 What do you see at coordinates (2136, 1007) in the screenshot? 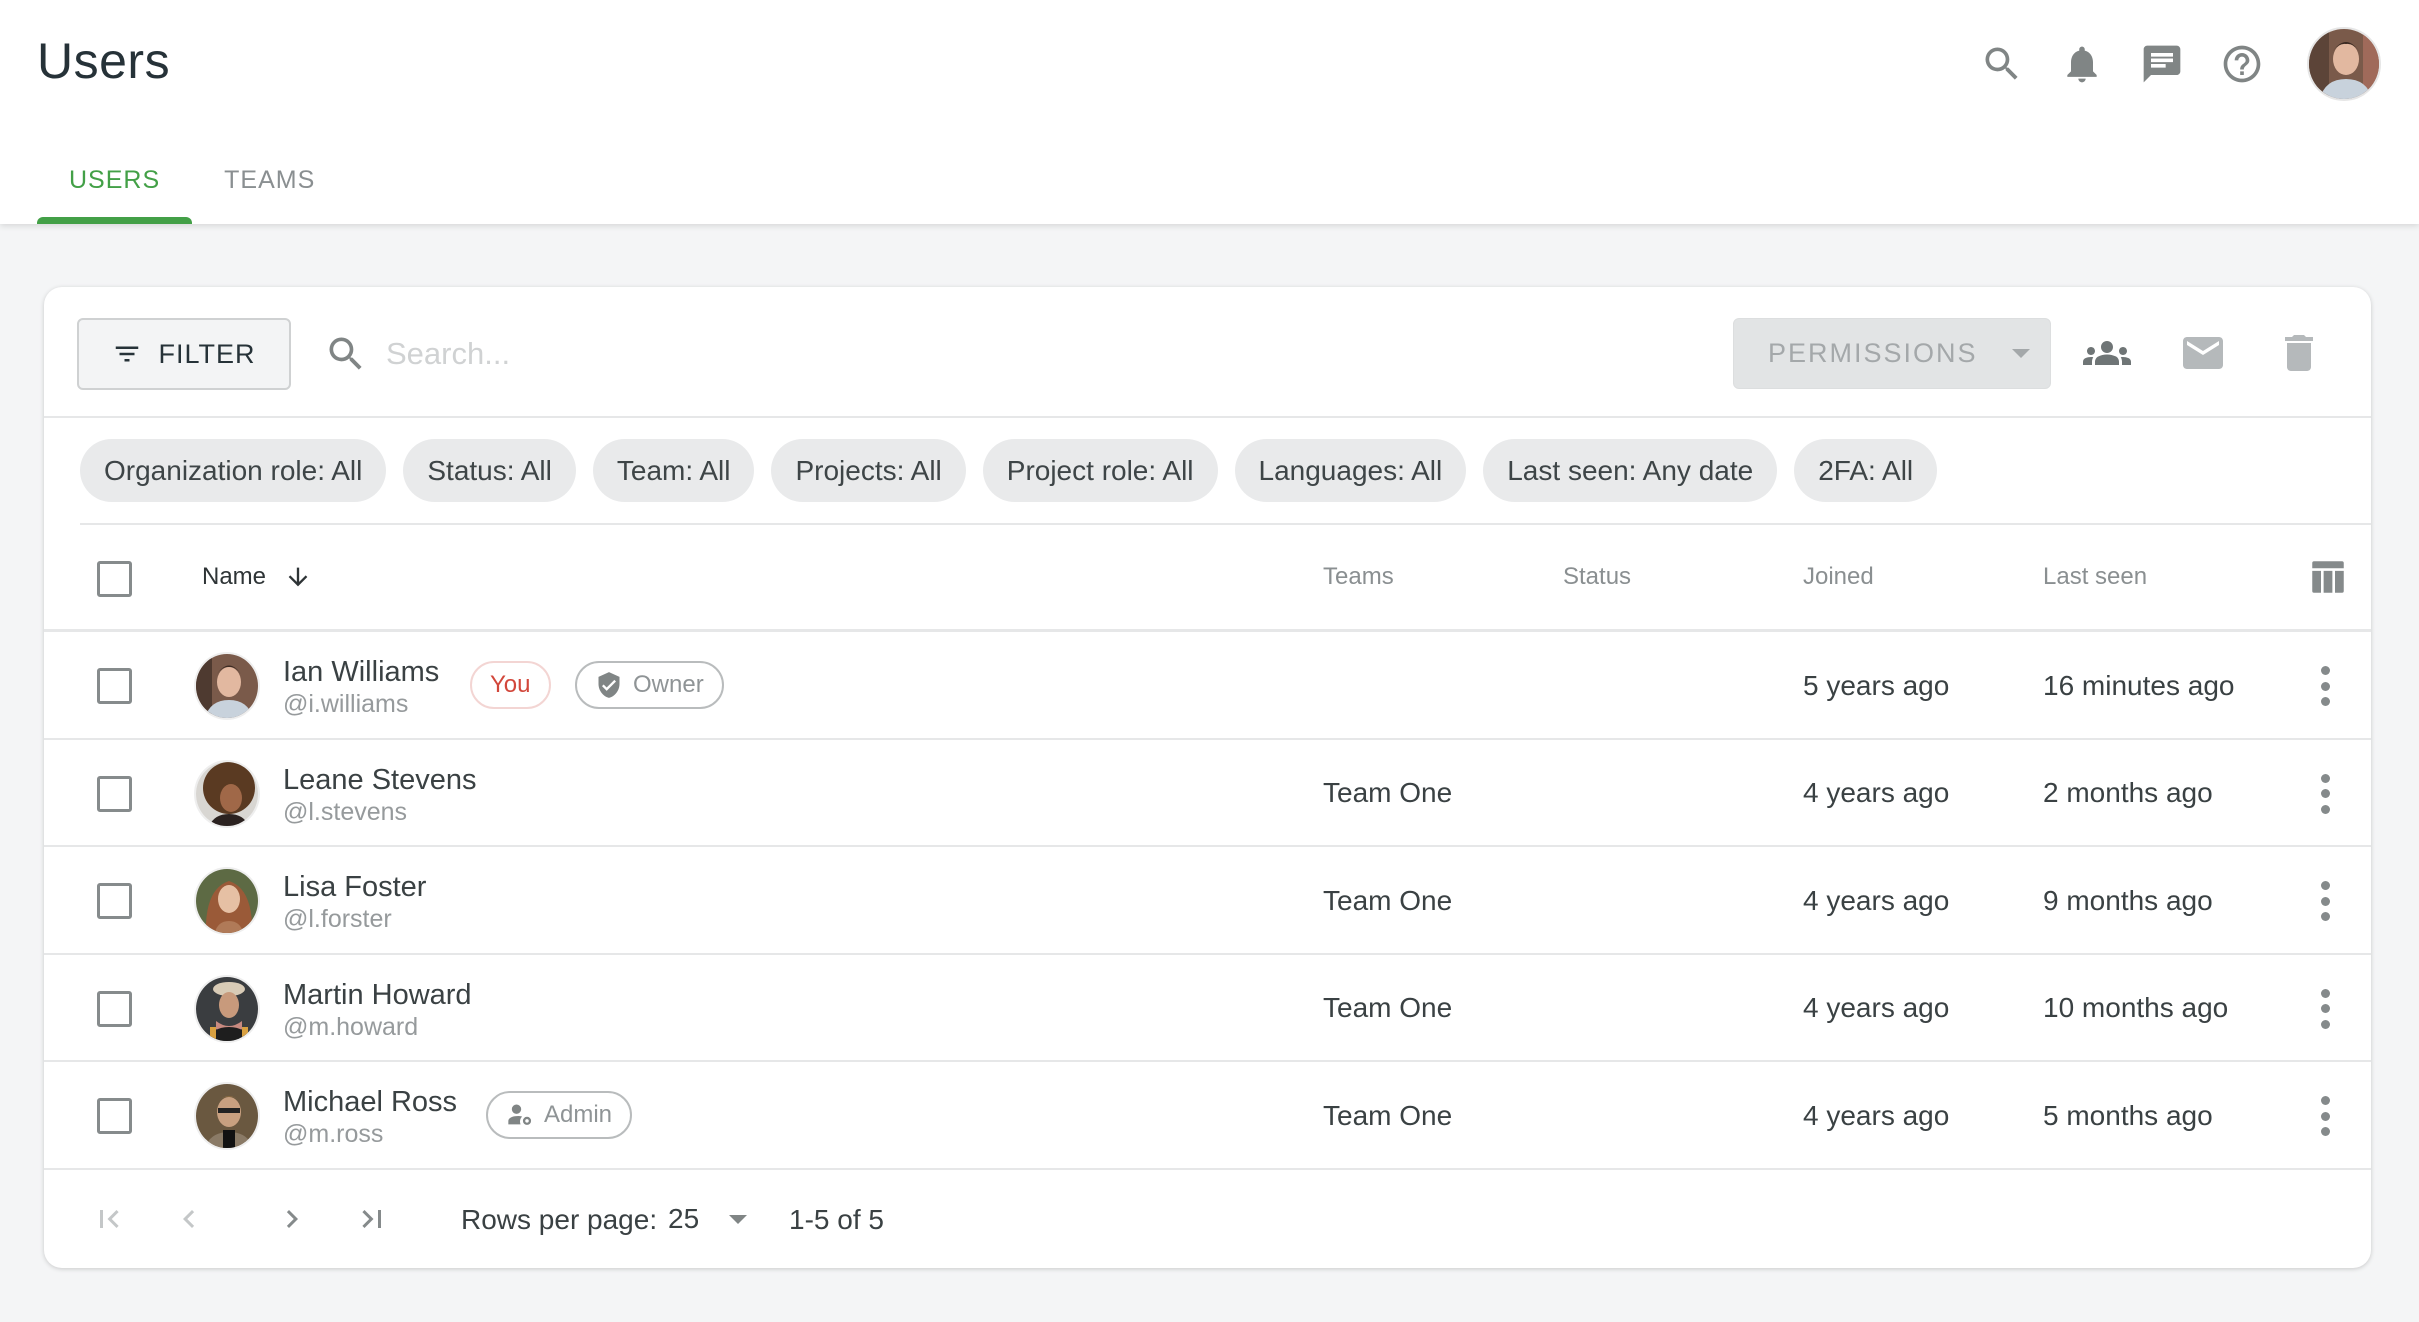
I see `cell-last-seen: 10 months ago` at bounding box center [2136, 1007].